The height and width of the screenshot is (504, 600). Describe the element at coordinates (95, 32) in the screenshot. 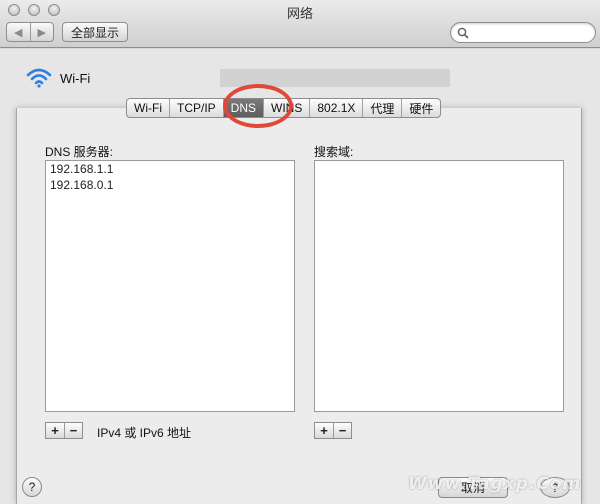

I see `show-all-button: 全部显示` at that location.